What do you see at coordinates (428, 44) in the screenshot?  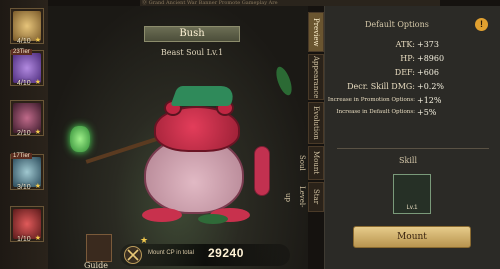 I see `stat-value: +373` at bounding box center [428, 44].